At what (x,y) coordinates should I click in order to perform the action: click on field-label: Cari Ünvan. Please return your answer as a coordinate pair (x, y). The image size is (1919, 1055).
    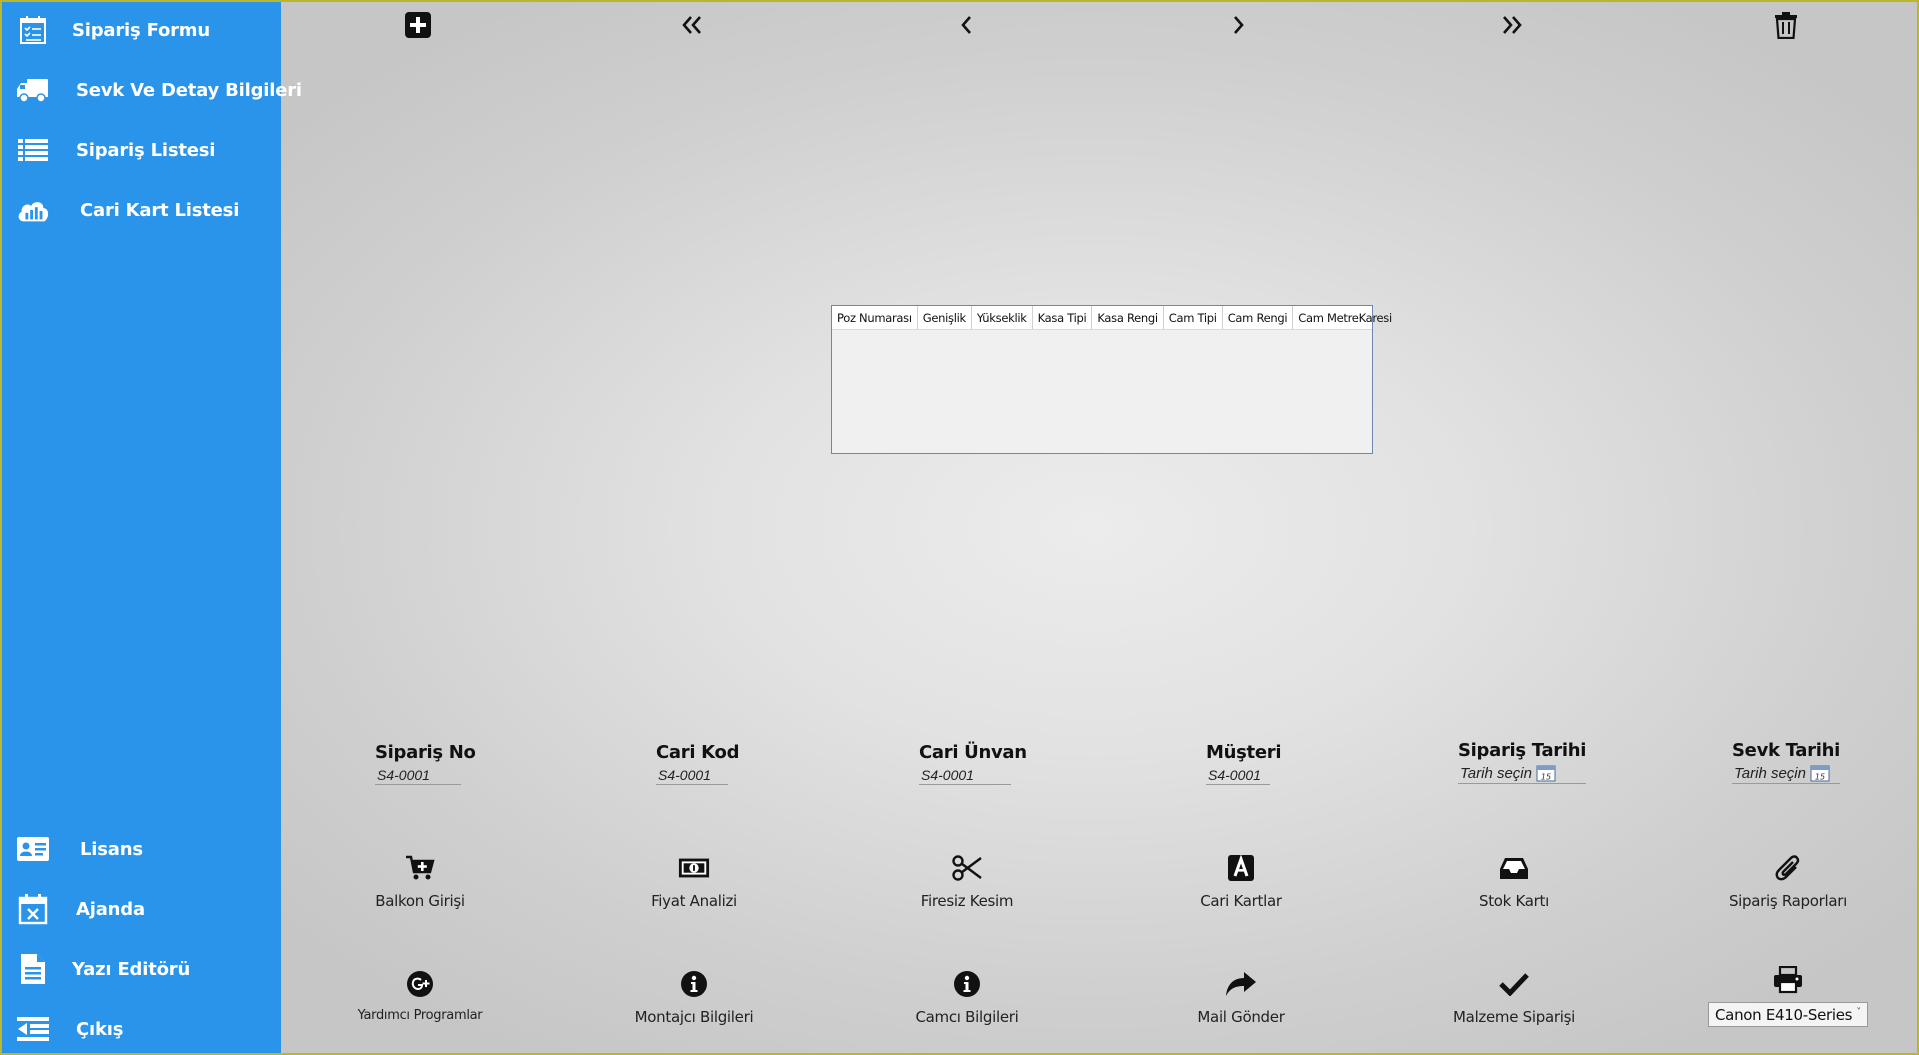
    Looking at the image, I should click on (973, 752).